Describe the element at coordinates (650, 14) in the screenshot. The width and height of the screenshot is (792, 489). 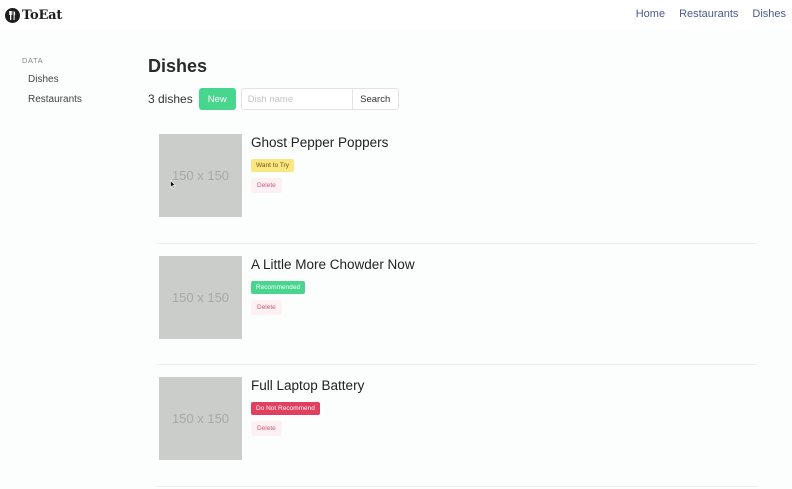
I see `nav-link-home: Home` at that location.